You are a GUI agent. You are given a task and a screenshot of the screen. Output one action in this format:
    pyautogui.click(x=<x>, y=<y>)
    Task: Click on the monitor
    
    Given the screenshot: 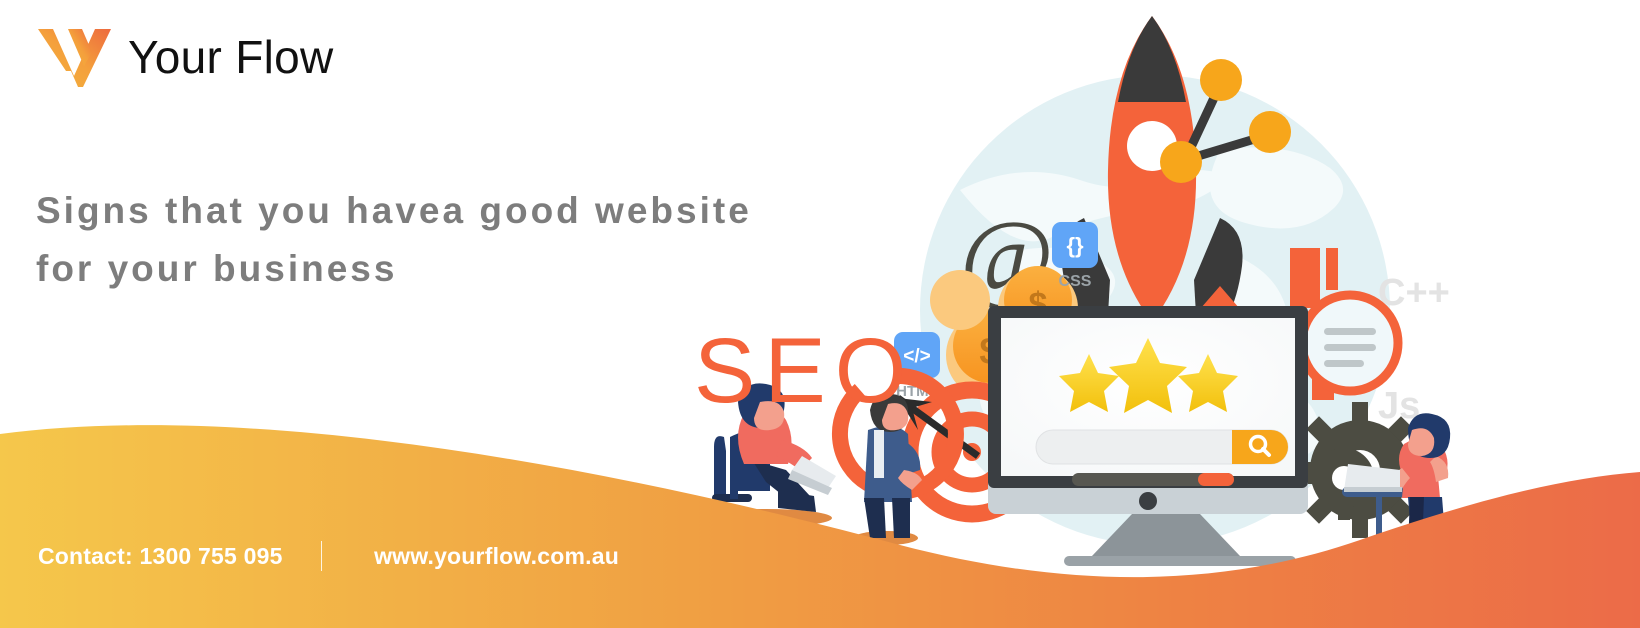 What is the action you would take?
    pyautogui.click(x=1148, y=436)
    